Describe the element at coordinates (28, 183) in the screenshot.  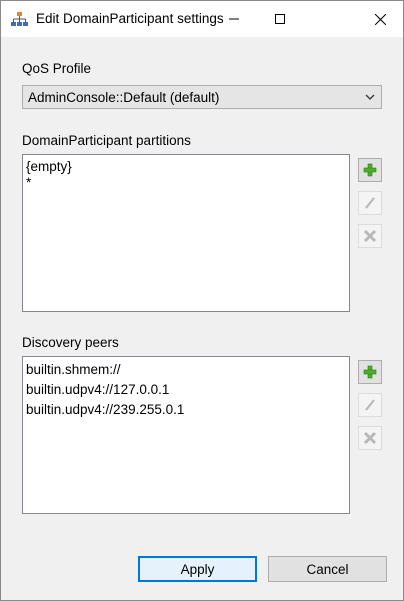
I see `list-item: *` at that location.